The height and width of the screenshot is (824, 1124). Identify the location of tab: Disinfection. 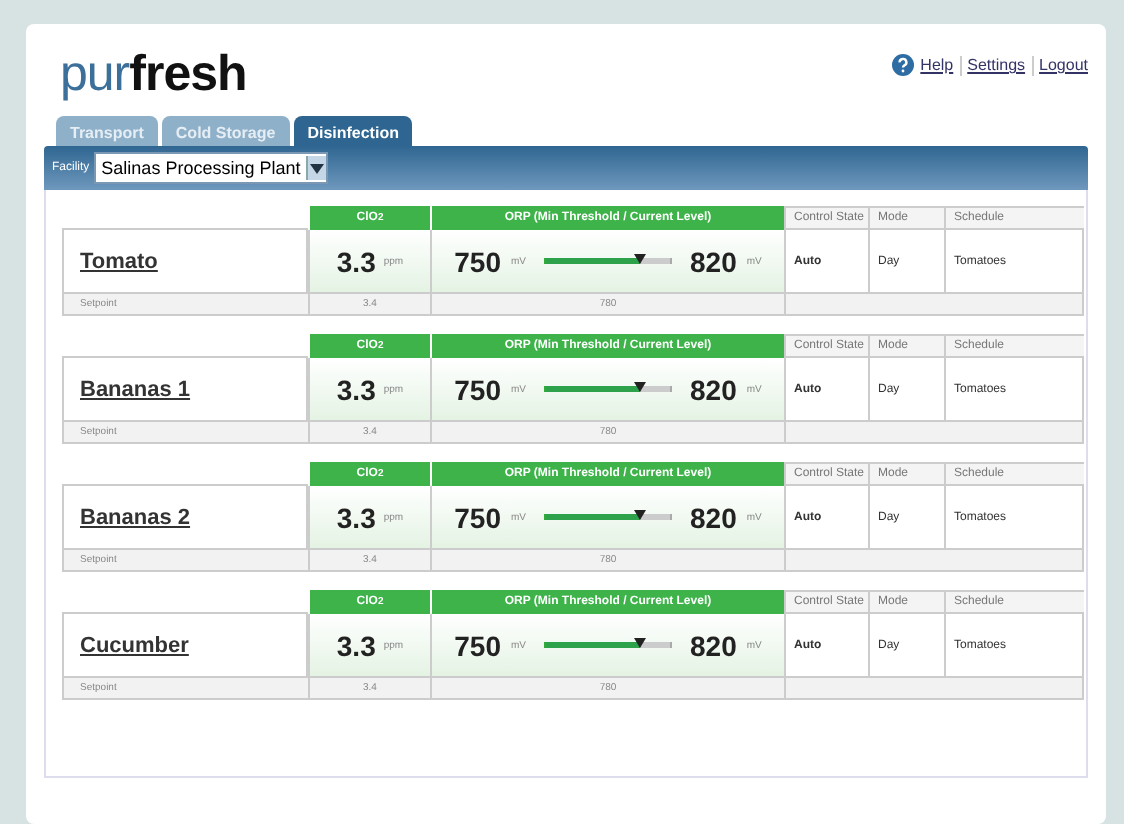
(353, 131).